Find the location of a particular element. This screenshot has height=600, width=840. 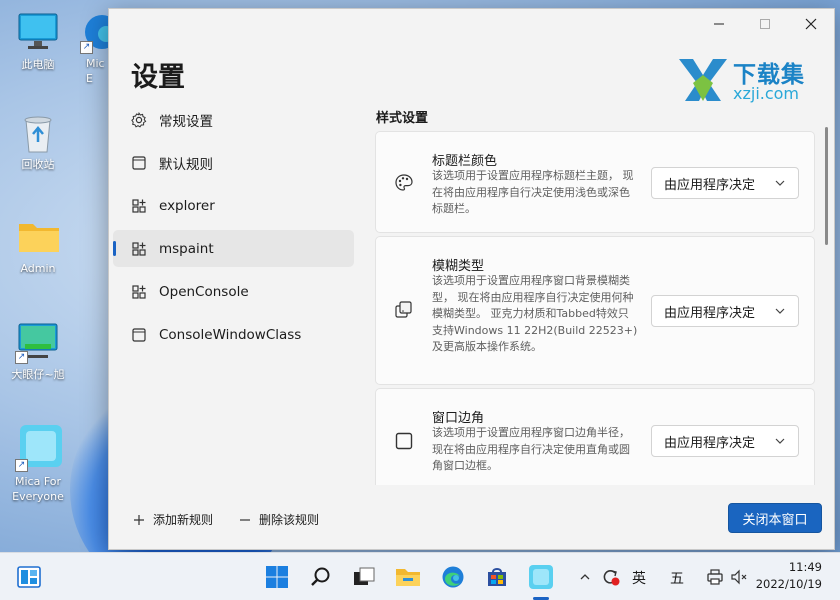

maximize-button is located at coordinates (765, 24).